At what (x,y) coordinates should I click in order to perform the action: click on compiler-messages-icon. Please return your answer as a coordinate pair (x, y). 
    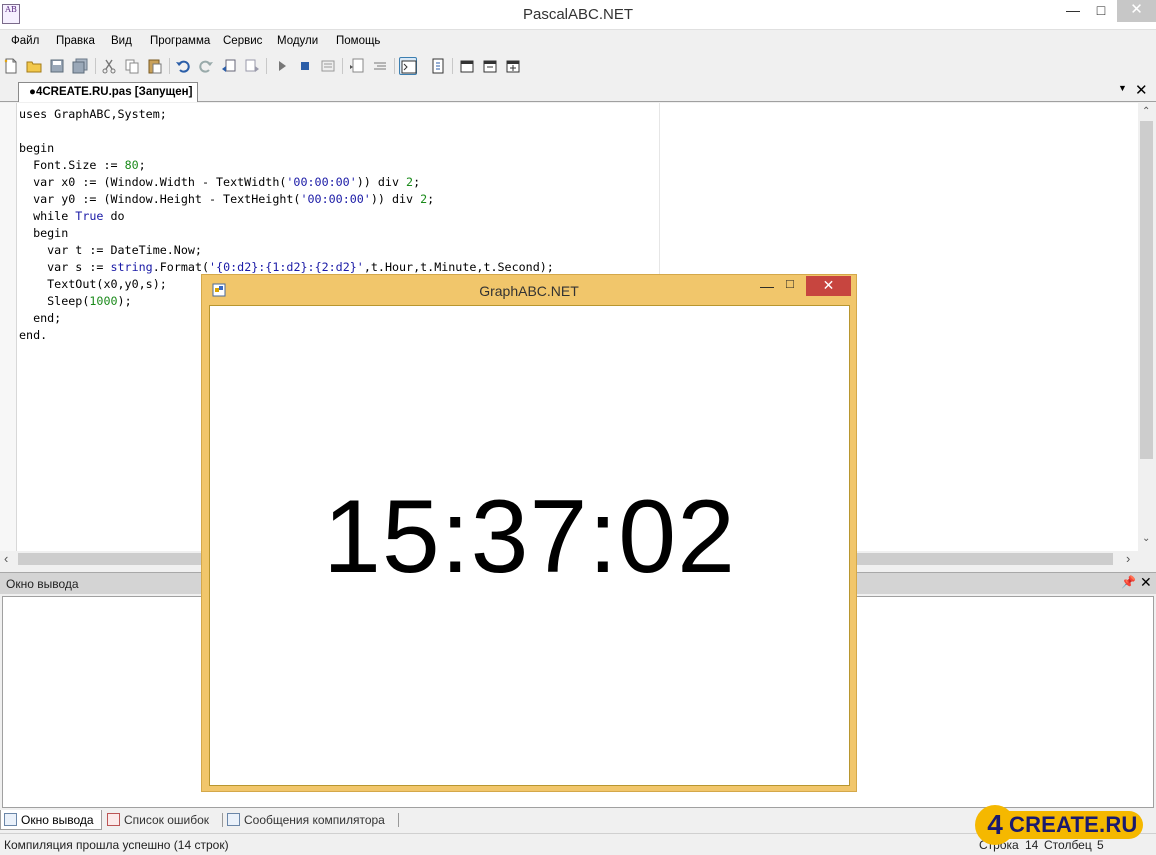
    Looking at the image, I should click on (233, 819).